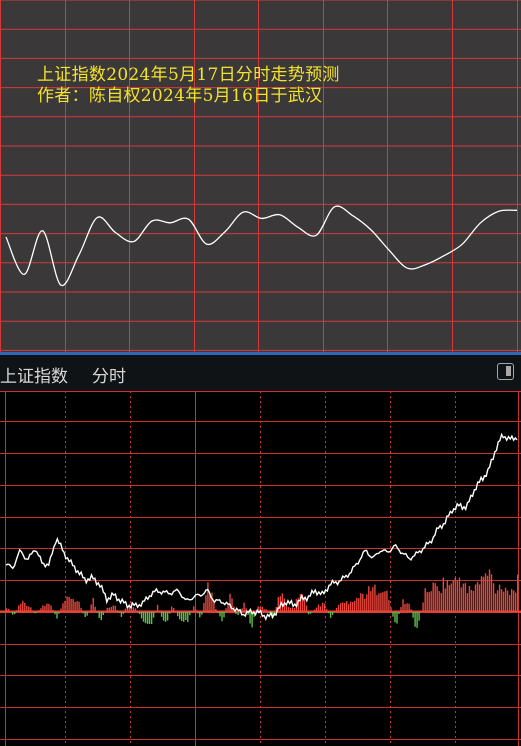 This screenshot has width=521, height=746. Describe the element at coordinates (261, 246) in the screenshot. I see `forecast-curve` at that location.